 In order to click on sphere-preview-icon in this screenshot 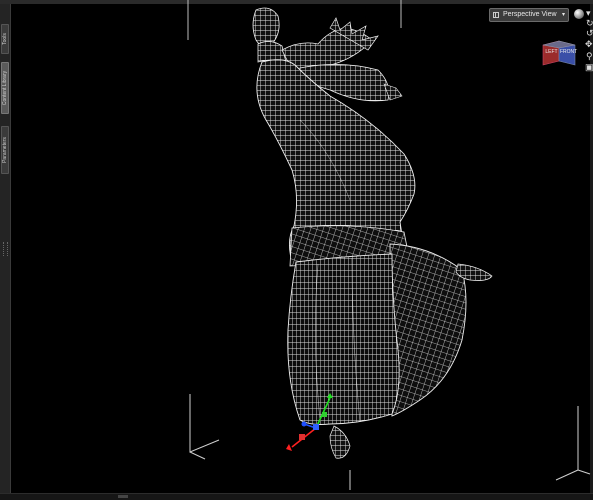, I will do `click(579, 14)`.